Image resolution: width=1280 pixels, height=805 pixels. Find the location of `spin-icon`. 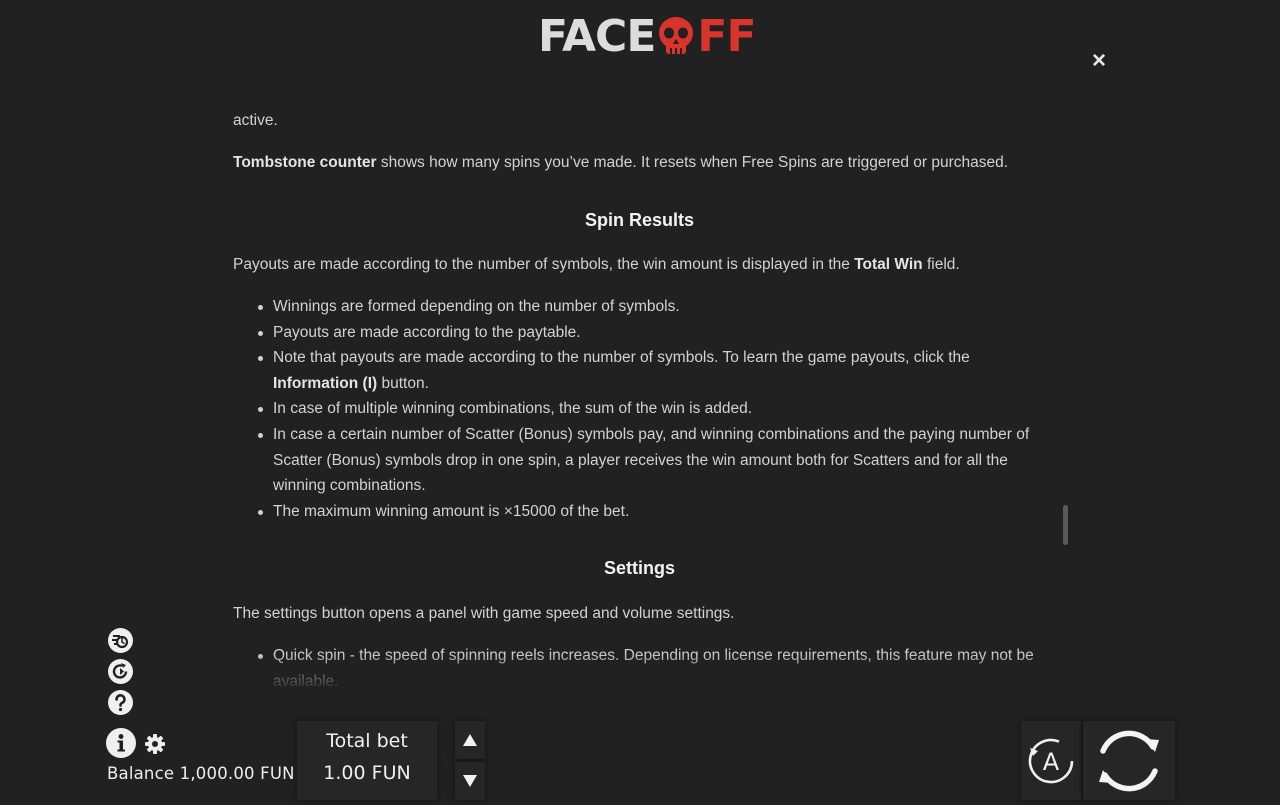

spin-icon is located at coordinates (1129, 761).